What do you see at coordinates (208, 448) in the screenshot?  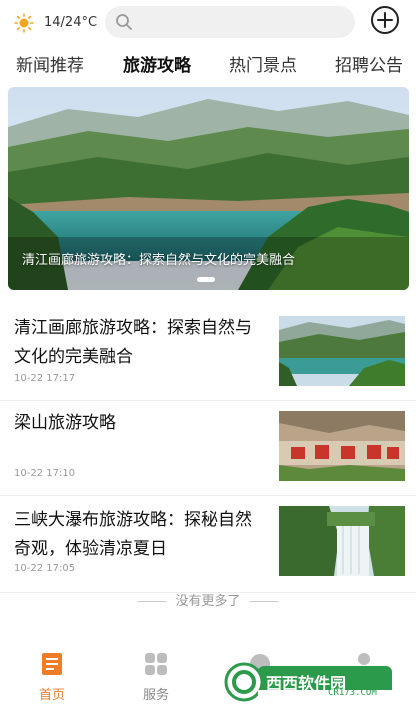 I see `list-item: 梁山旅游攻略 10-22 17:10` at bounding box center [208, 448].